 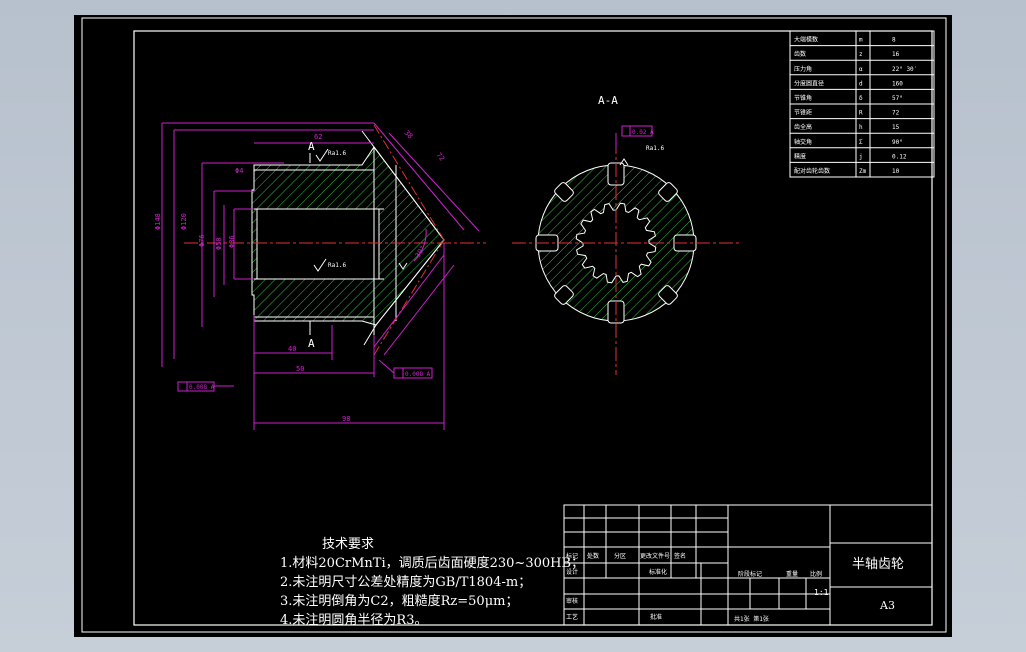 I want to click on param-name-3: 分度圆直径, so click(x=809, y=83).